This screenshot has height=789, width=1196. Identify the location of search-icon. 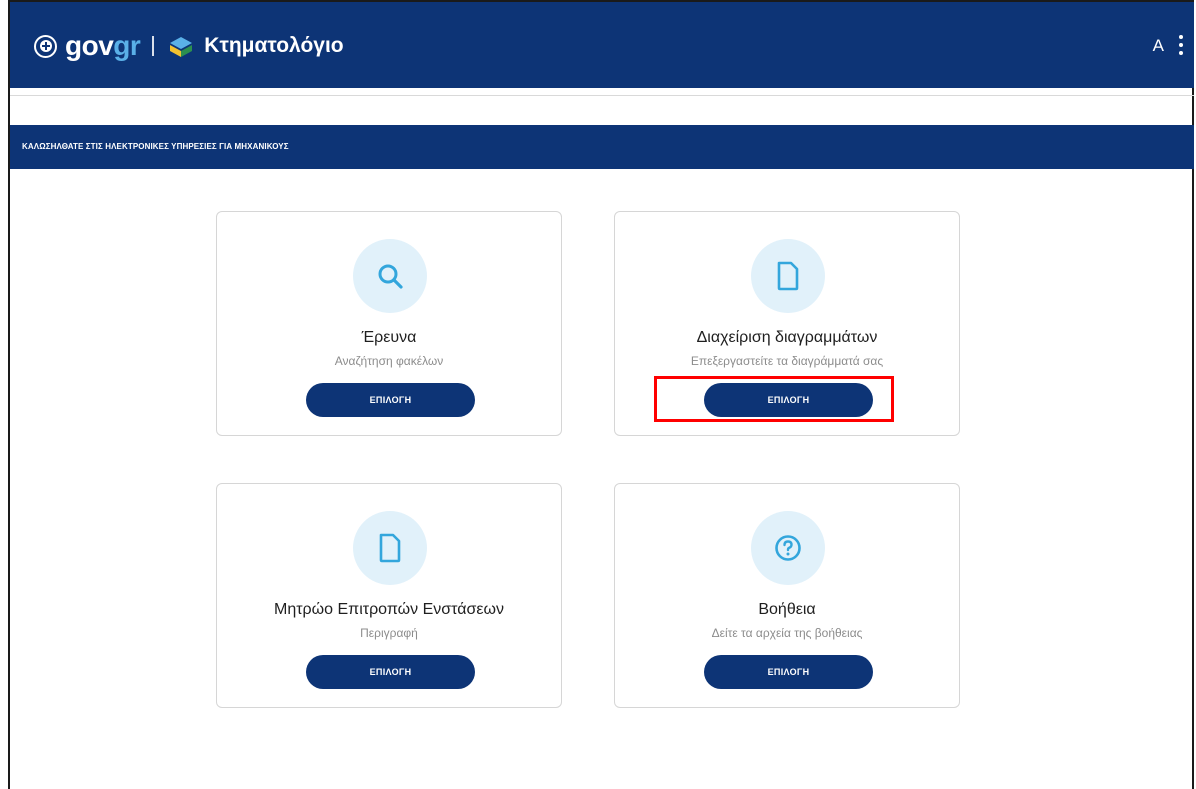
(390, 276).